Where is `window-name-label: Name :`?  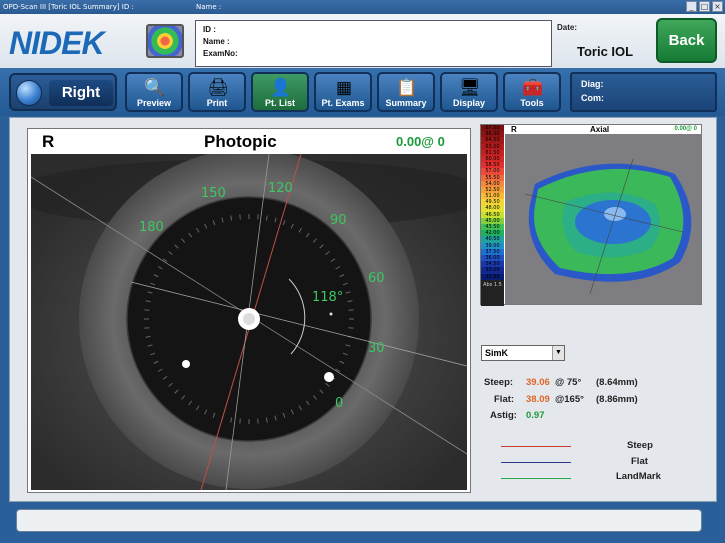
window-name-label: Name : is located at coordinates (209, 7).